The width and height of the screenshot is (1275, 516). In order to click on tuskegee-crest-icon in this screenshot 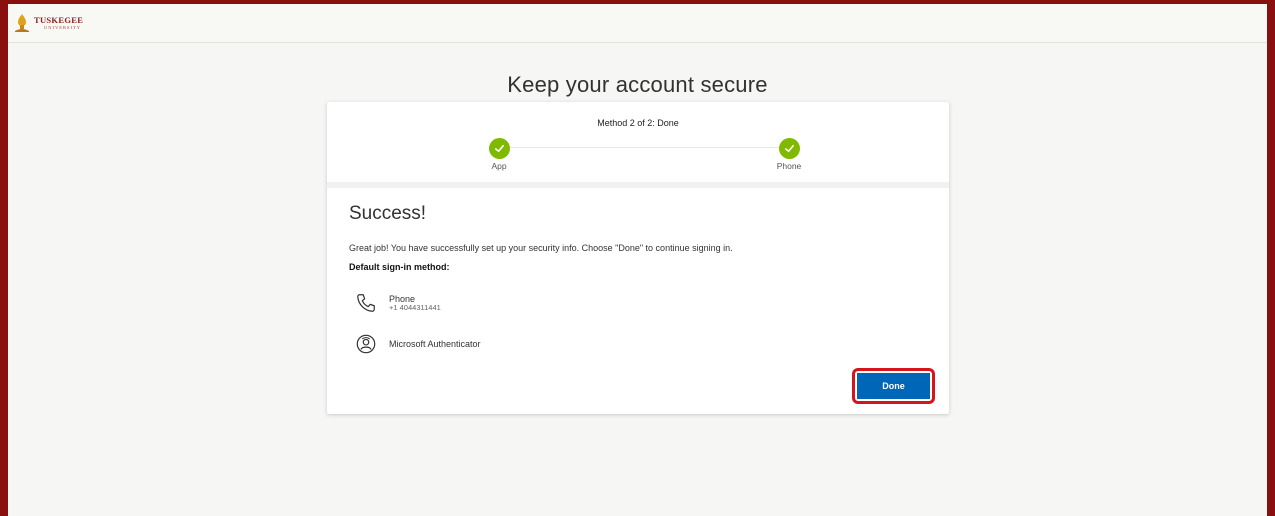, I will do `click(22, 23)`.